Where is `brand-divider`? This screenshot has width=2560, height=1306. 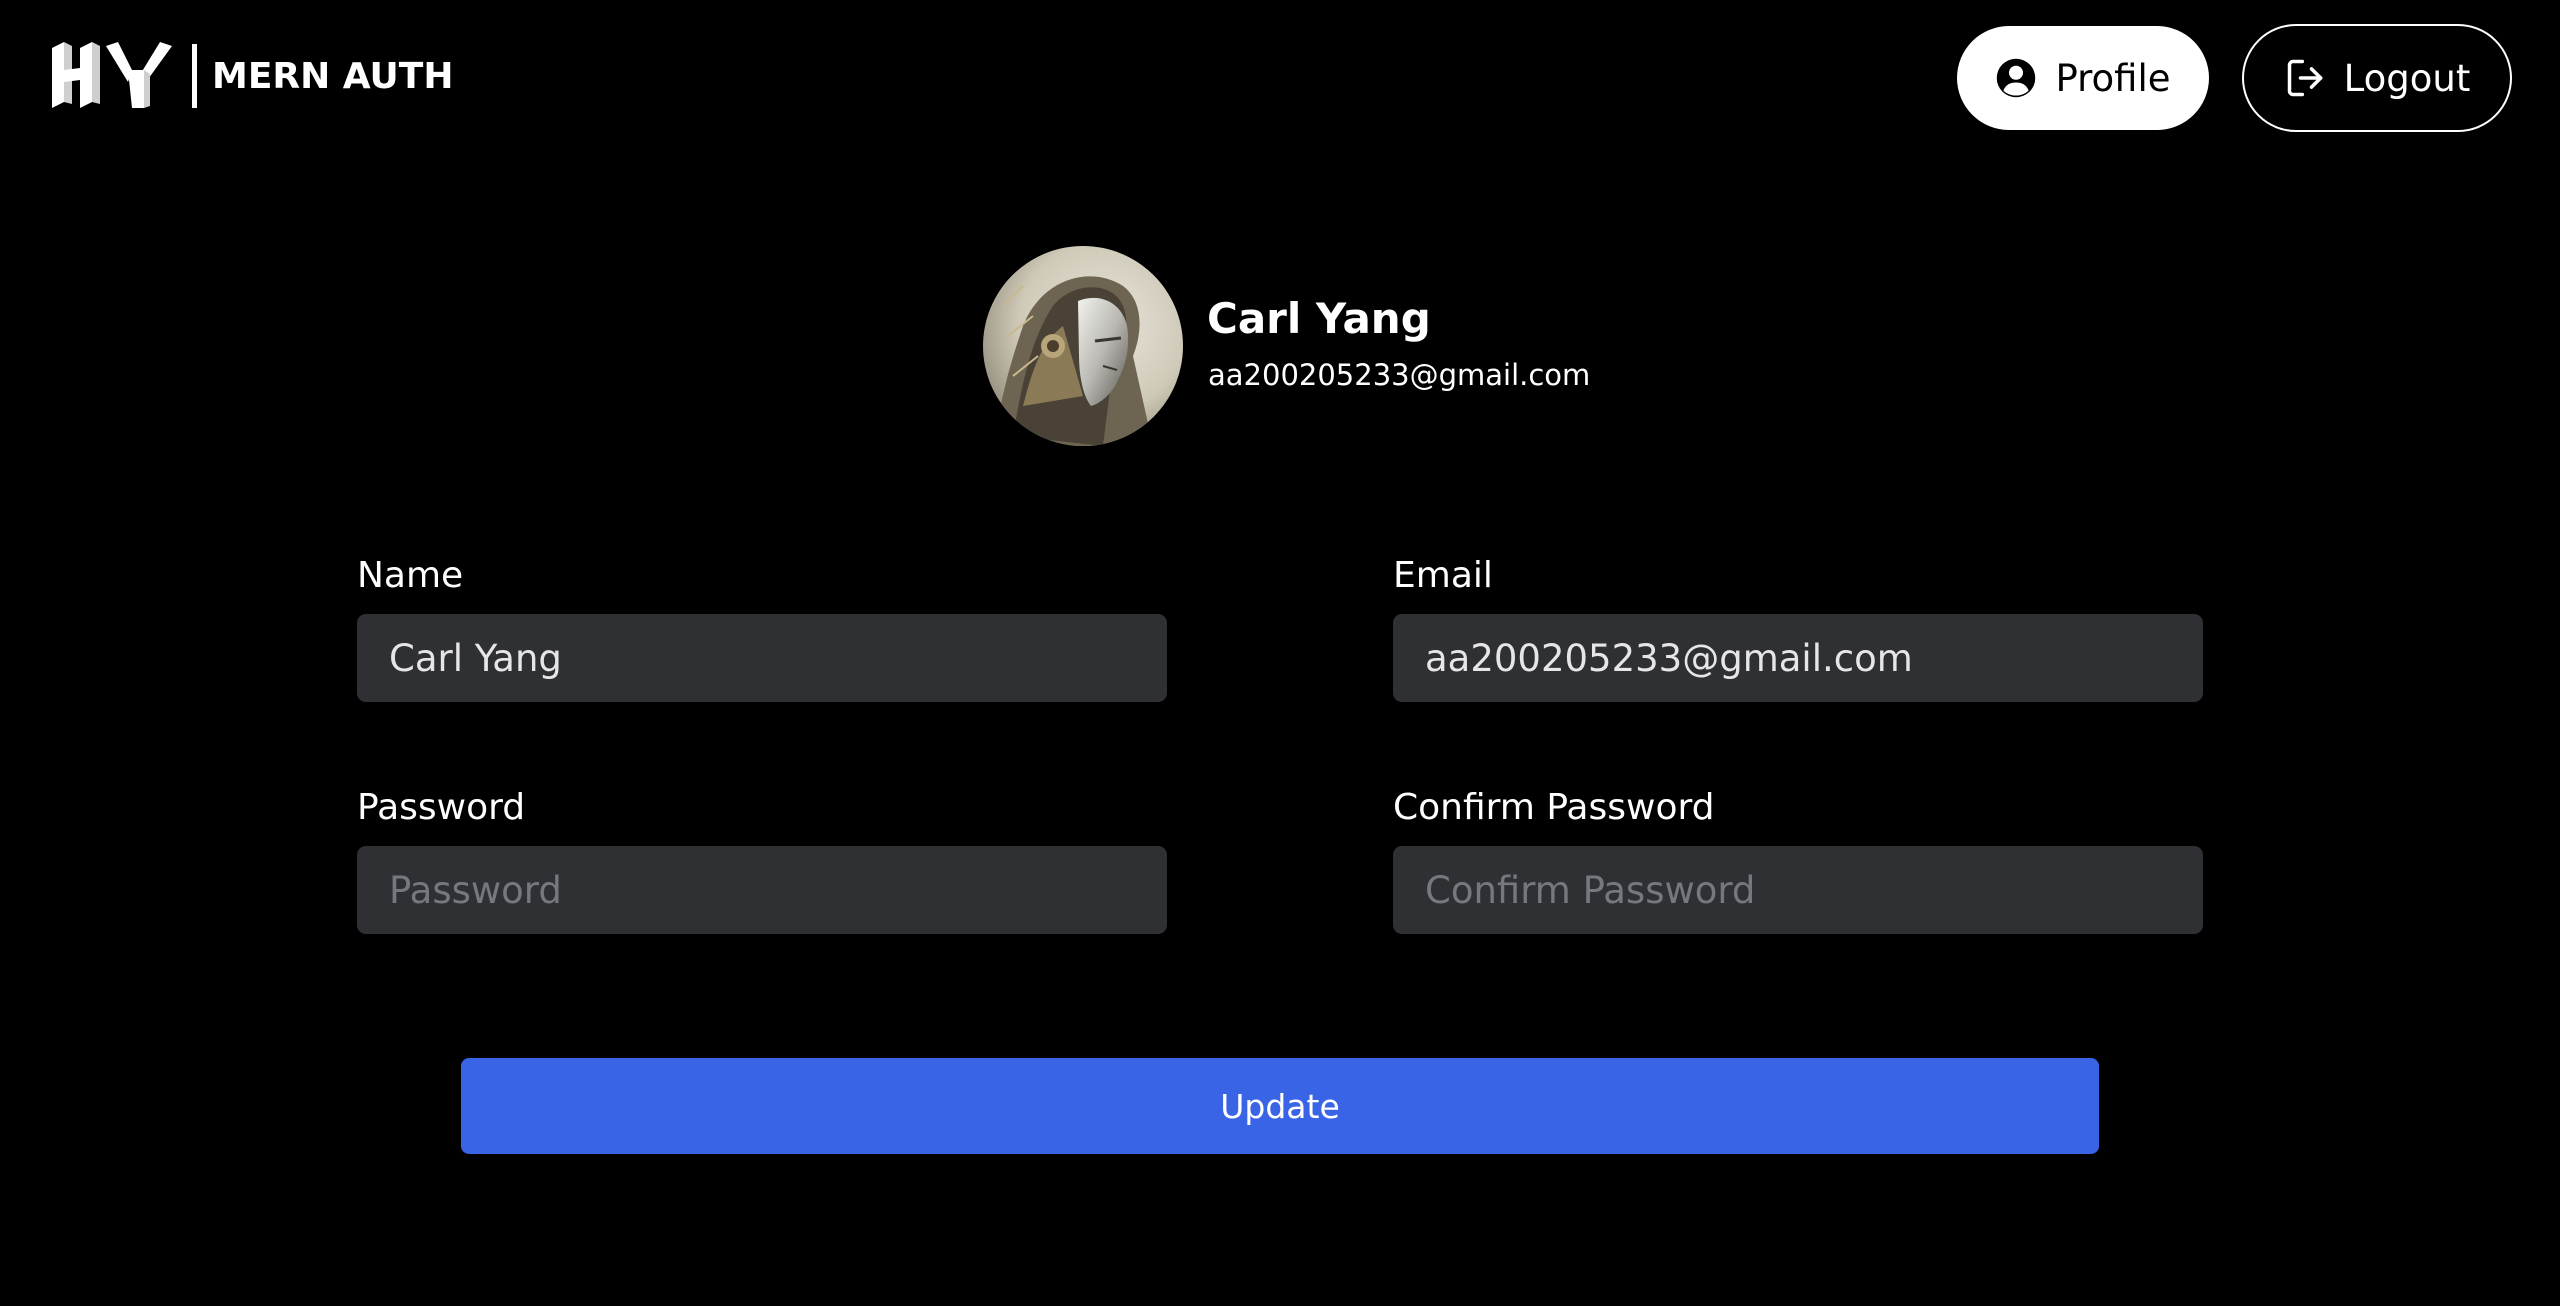 brand-divider is located at coordinates (194, 76).